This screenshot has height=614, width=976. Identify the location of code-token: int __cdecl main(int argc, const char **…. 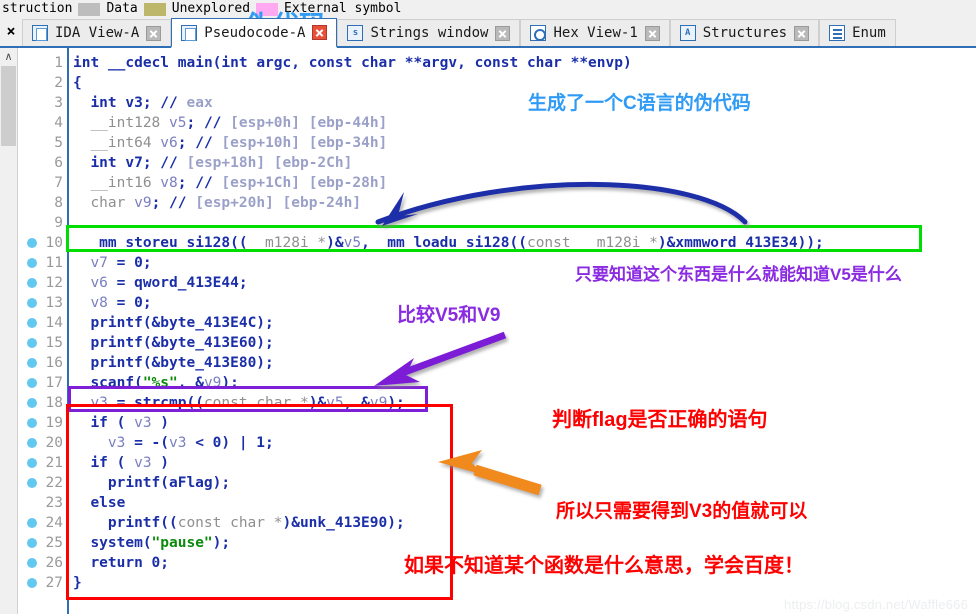
(352, 63).